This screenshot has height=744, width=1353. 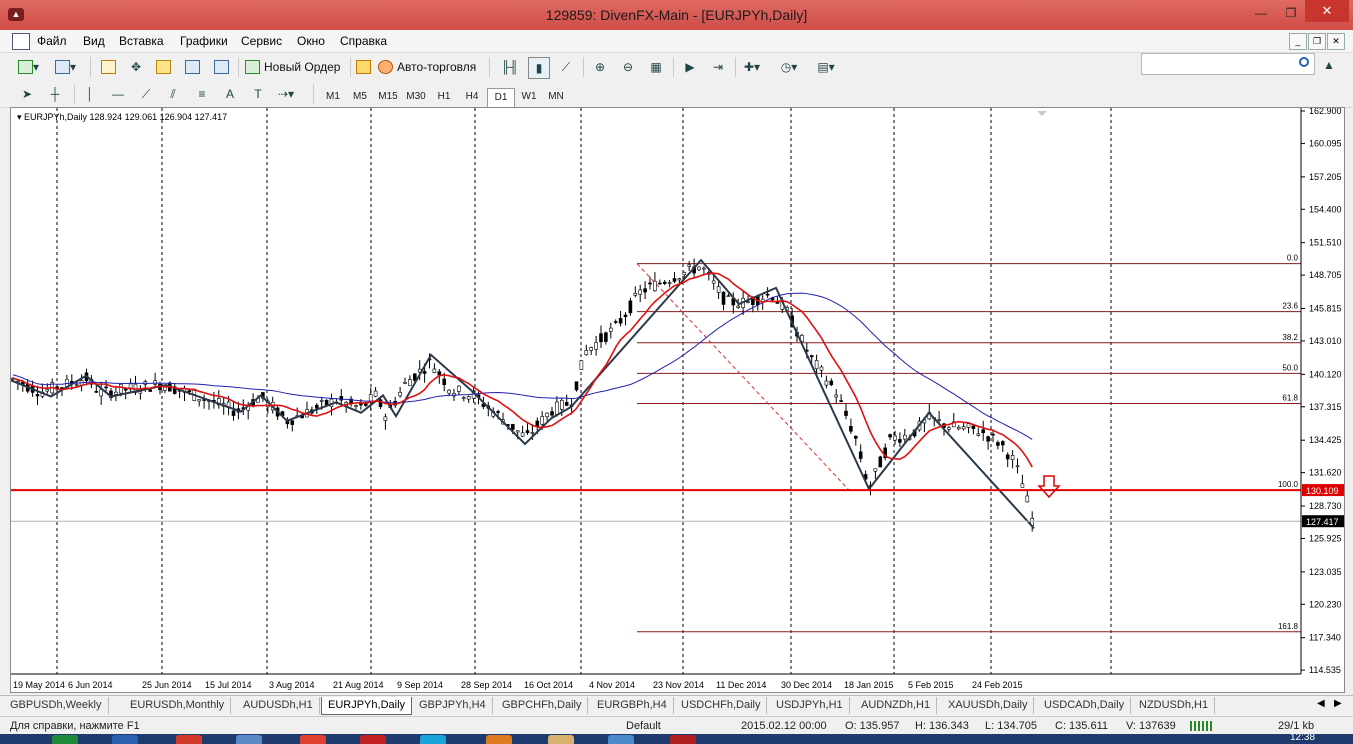 I want to click on metaeditor-icon, so click(x=363, y=67).